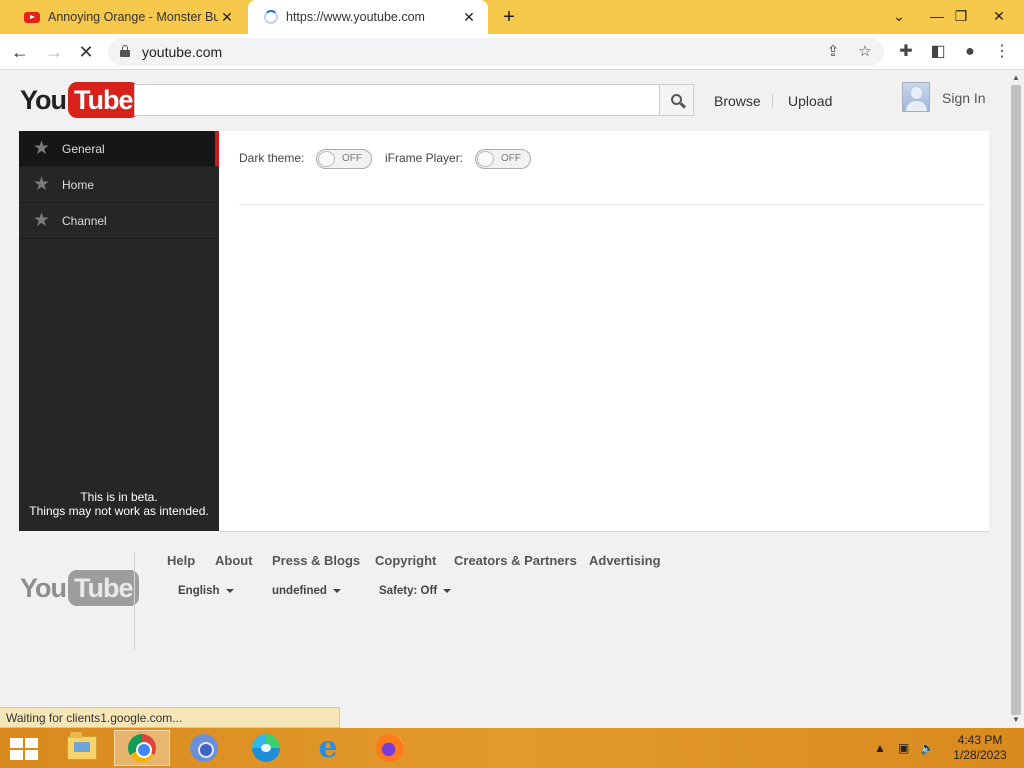 The height and width of the screenshot is (768, 1024). Describe the element at coordinates (1002, 52) in the screenshot. I see `browser-menu-icon: ⋮` at that location.